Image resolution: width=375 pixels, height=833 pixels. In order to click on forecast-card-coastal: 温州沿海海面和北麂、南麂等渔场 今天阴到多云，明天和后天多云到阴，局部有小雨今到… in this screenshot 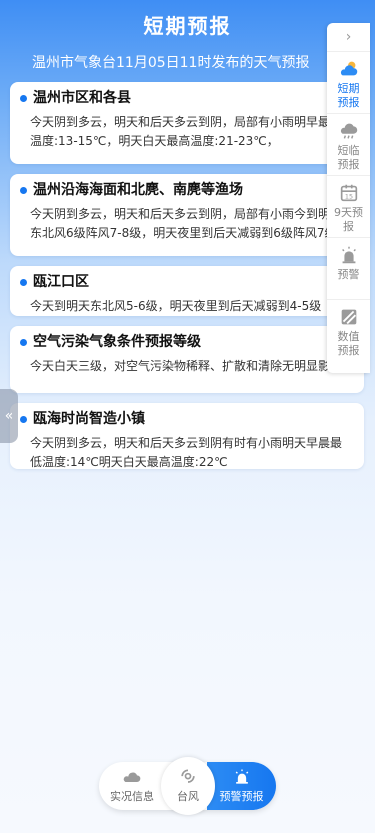, I will do `click(187, 215)`.